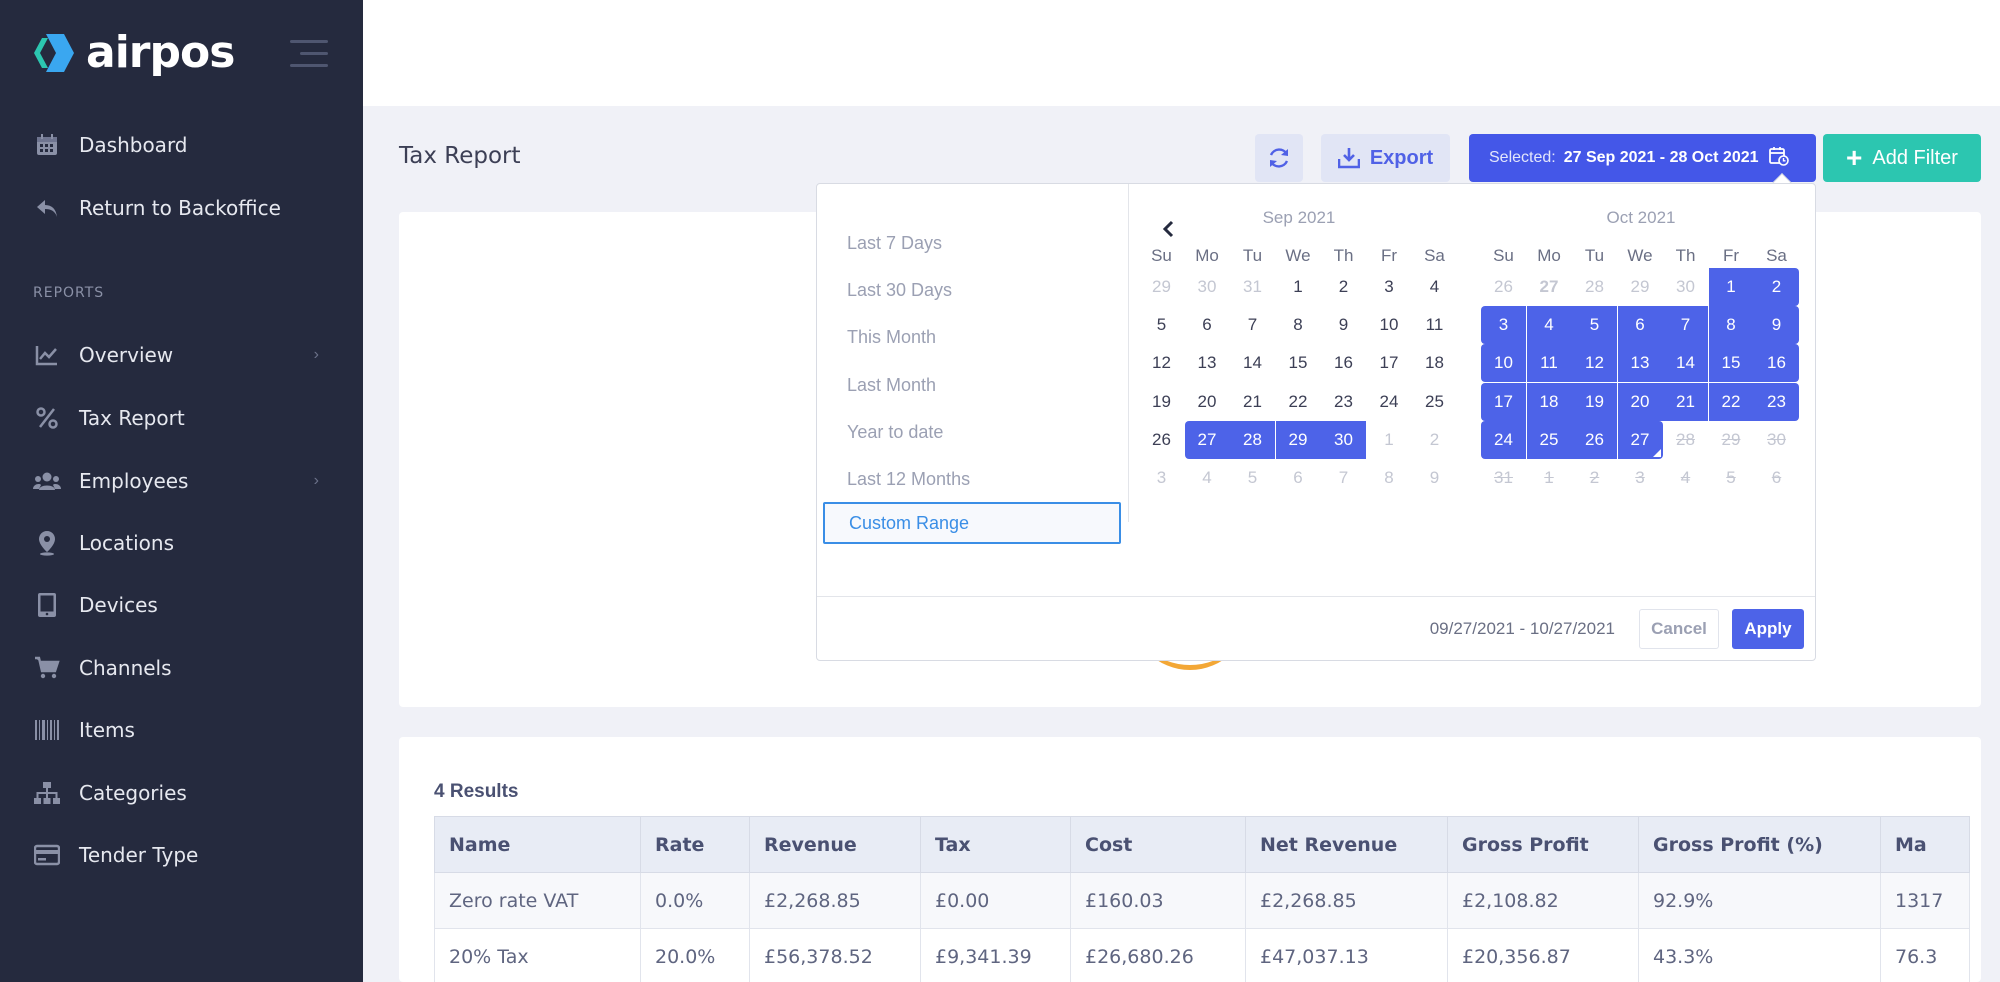 The width and height of the screenshot is (2000, 982). I want to click on range-last-12-months: Last 12 Months, so click(972, 479).